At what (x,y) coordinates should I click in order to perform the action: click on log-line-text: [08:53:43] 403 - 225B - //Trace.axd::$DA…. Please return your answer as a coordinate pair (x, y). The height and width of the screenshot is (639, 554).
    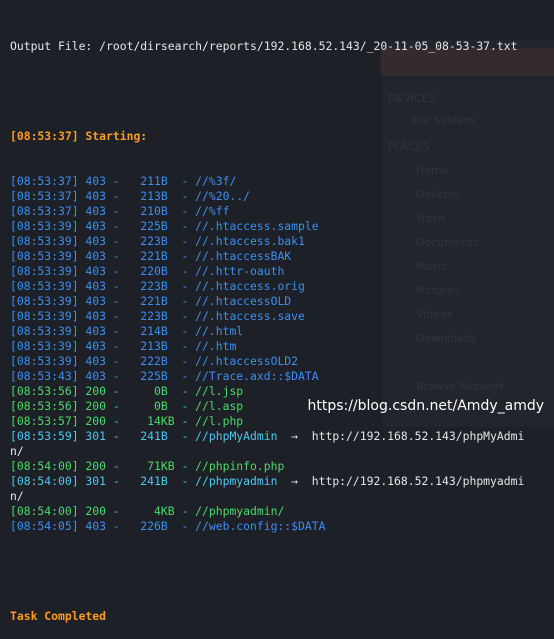
    Looking at the image, I should click on (164, 376).